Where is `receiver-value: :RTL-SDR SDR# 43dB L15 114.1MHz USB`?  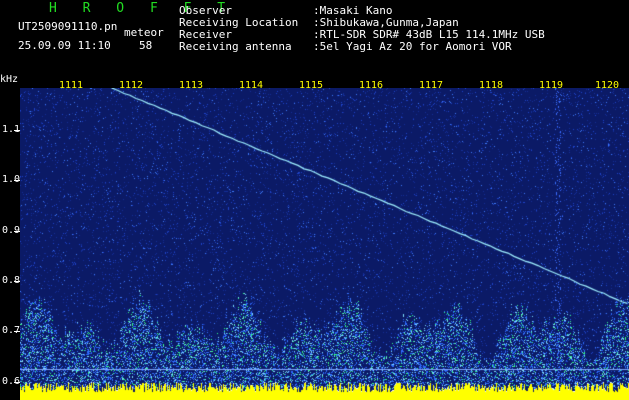 receiver-value: :RTL-SDR SDR# 43dB L15 114.1MHz USB is located at coordinates (429, 34).